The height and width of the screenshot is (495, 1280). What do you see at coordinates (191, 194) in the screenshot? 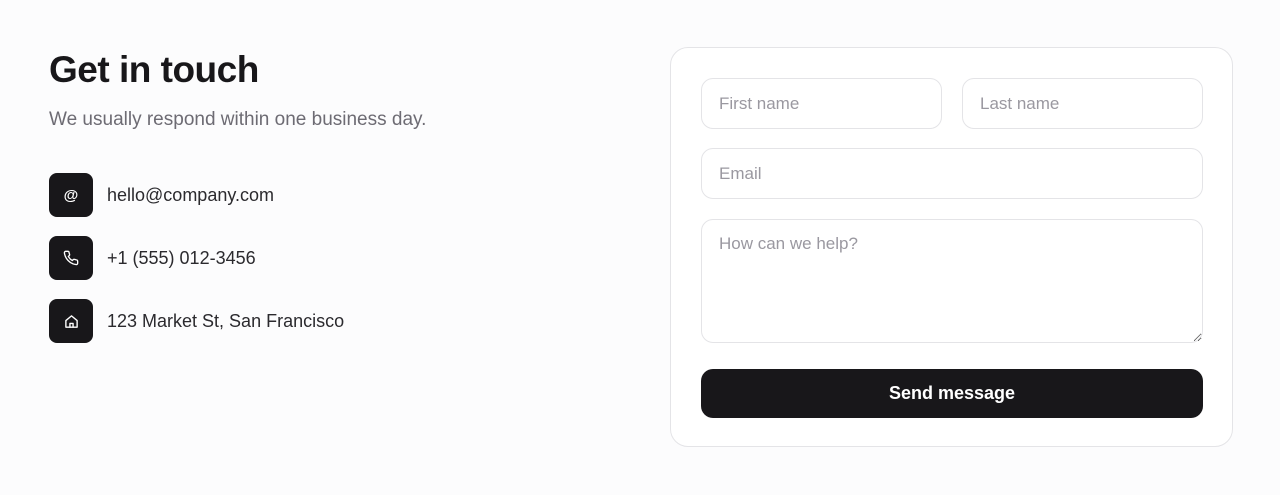
I see `contact-email-text: hello@company.com` at bounding box center [191, 194].